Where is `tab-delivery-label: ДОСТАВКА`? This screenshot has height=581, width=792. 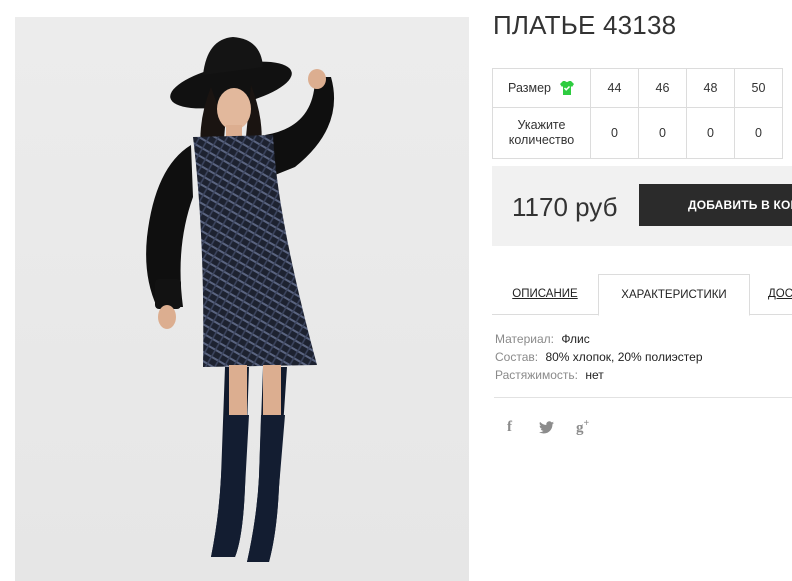
tab-delivery-label: ДОСТАВКА is located at coordinates (780, 294).